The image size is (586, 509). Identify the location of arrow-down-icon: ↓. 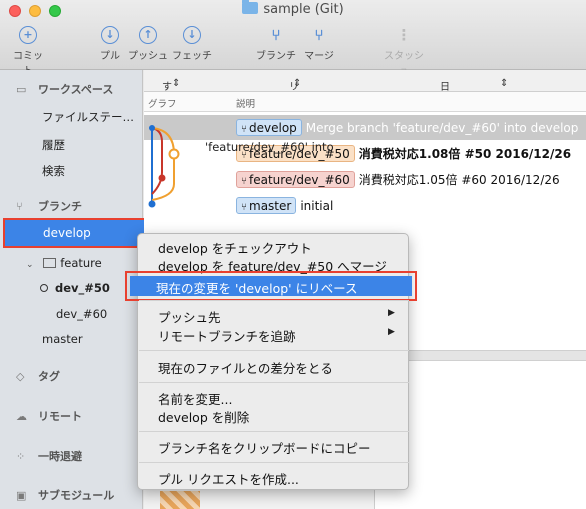
(110, 35).